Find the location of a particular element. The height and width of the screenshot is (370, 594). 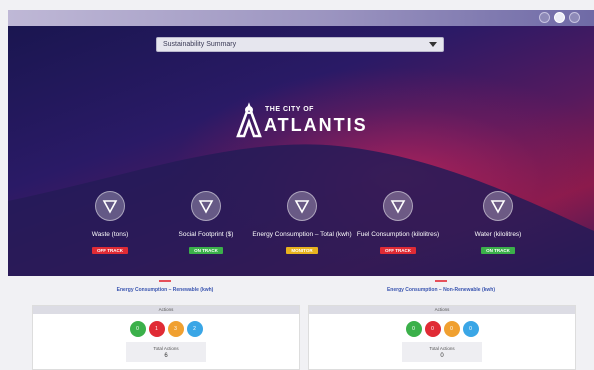

actions-panel-nonrenewable: Actions 0 0 0 0 Total Actions 0 is located at coordinates (442, 337).